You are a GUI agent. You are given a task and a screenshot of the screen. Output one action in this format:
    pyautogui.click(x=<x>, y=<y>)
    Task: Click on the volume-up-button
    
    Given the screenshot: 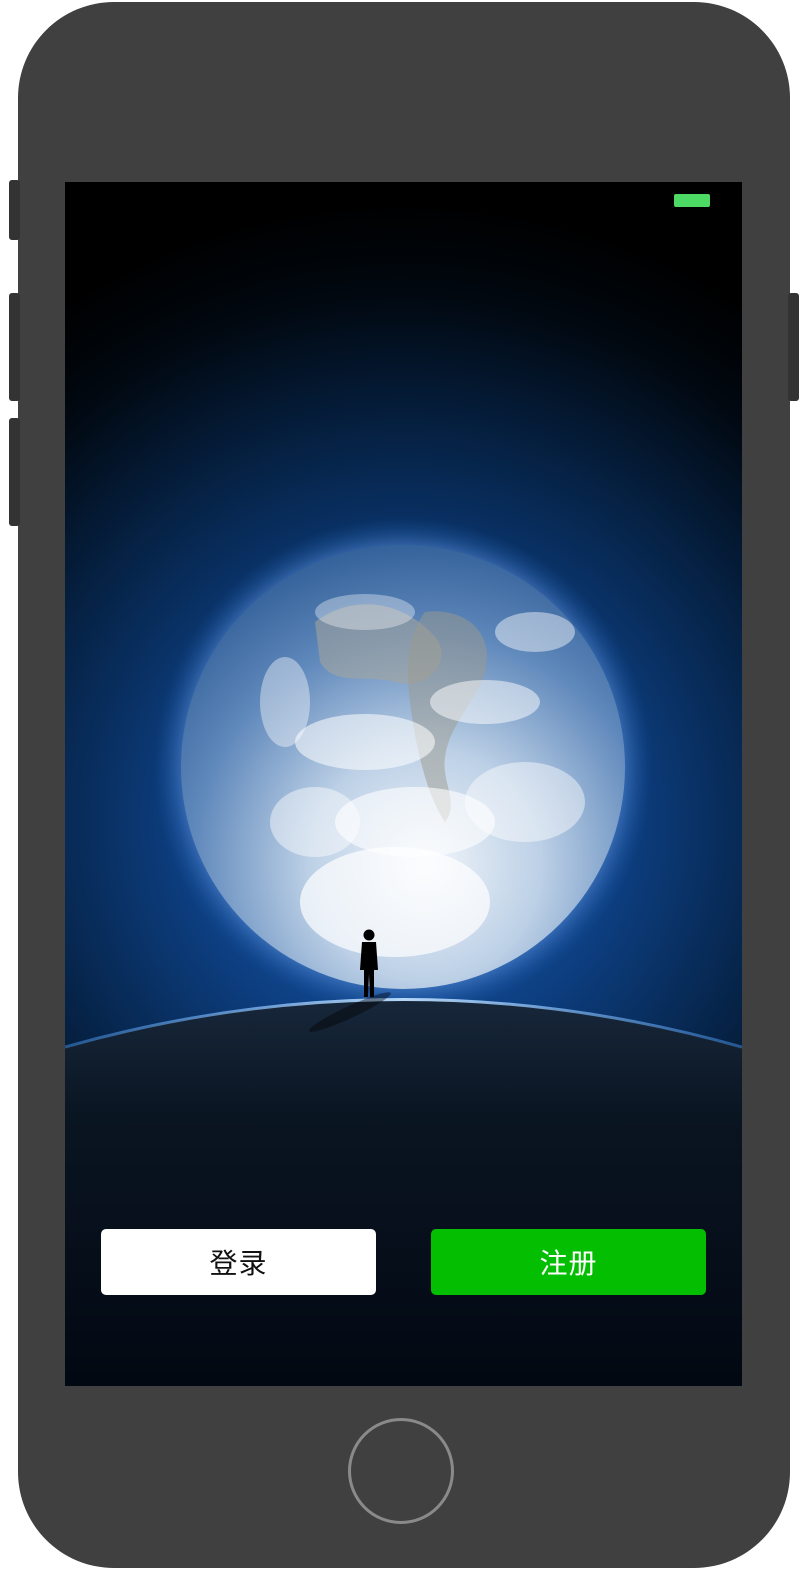 What is the action you would take?
    pyautogui.click(x=14, y=347)
    